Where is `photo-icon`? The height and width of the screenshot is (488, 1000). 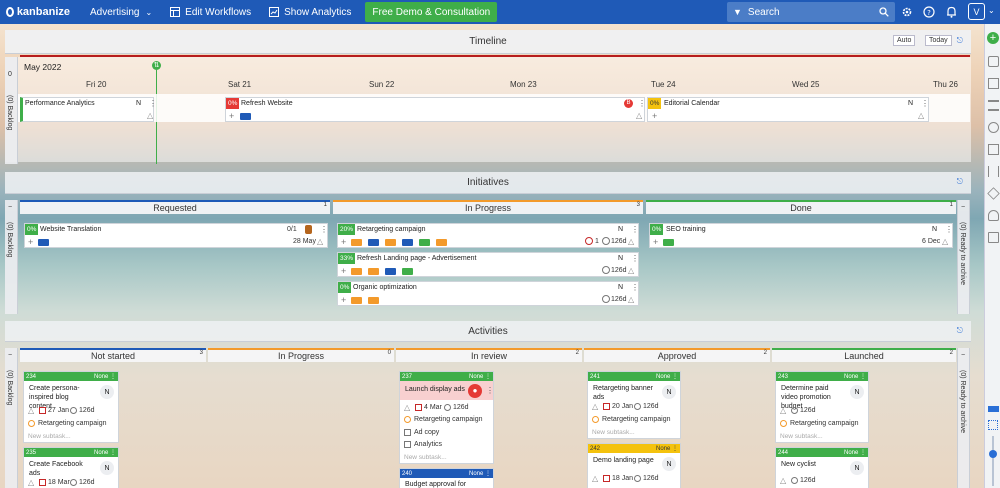 photo-icon is located at coordinates (993, 61).